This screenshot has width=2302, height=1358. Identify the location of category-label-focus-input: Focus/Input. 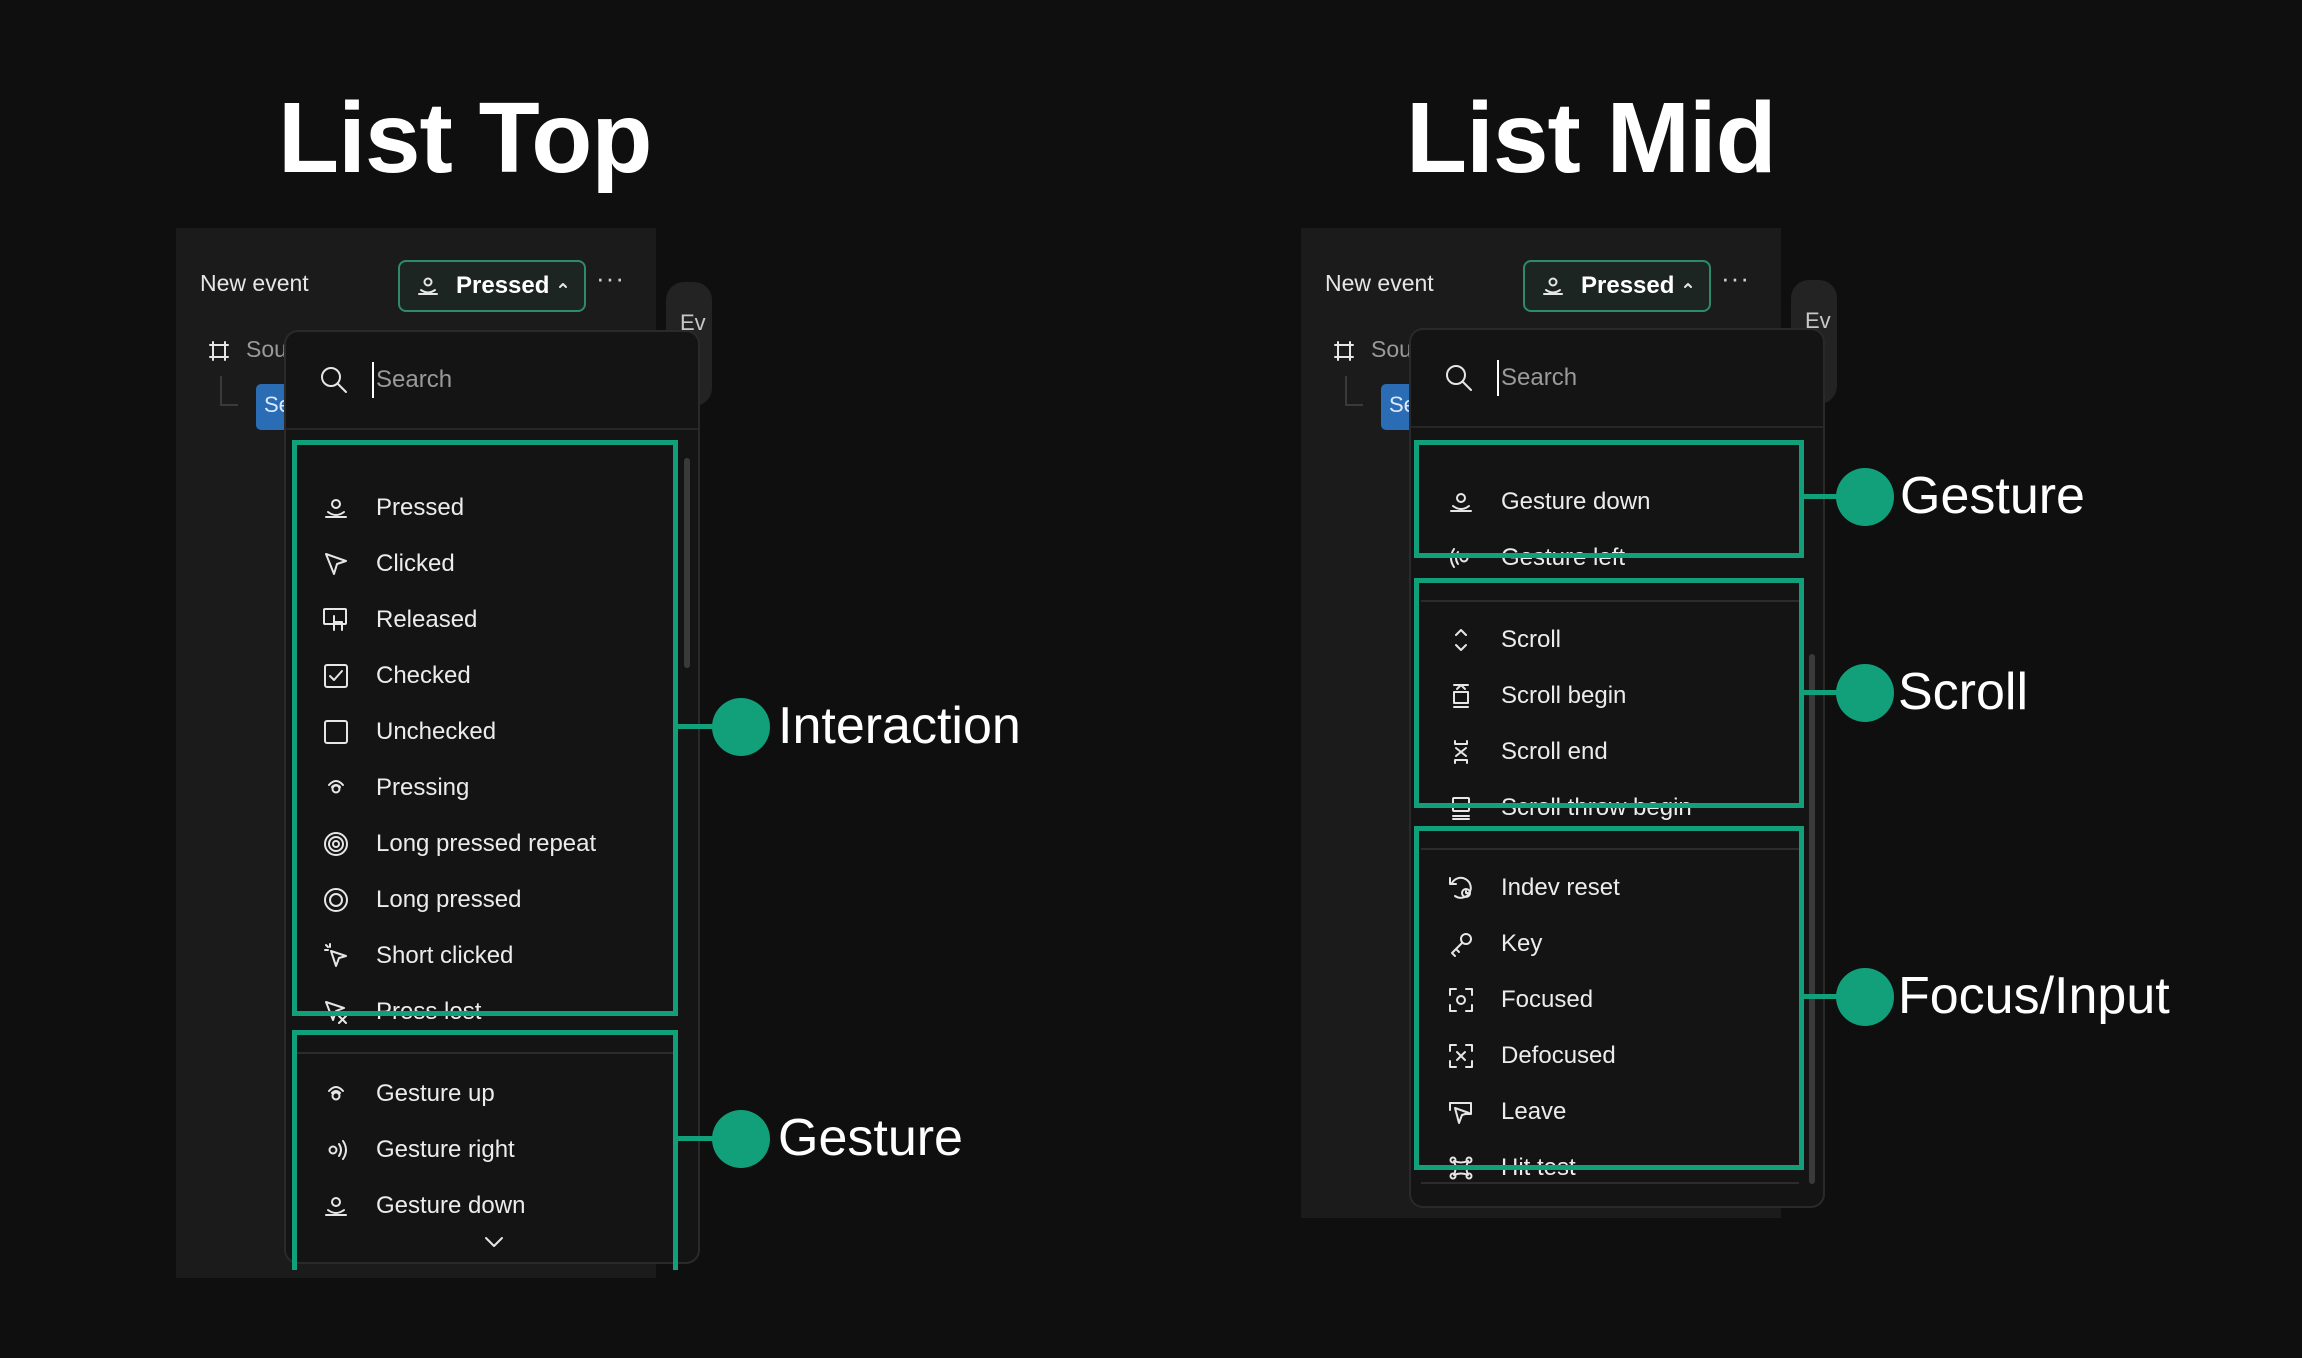
(2034, 996).